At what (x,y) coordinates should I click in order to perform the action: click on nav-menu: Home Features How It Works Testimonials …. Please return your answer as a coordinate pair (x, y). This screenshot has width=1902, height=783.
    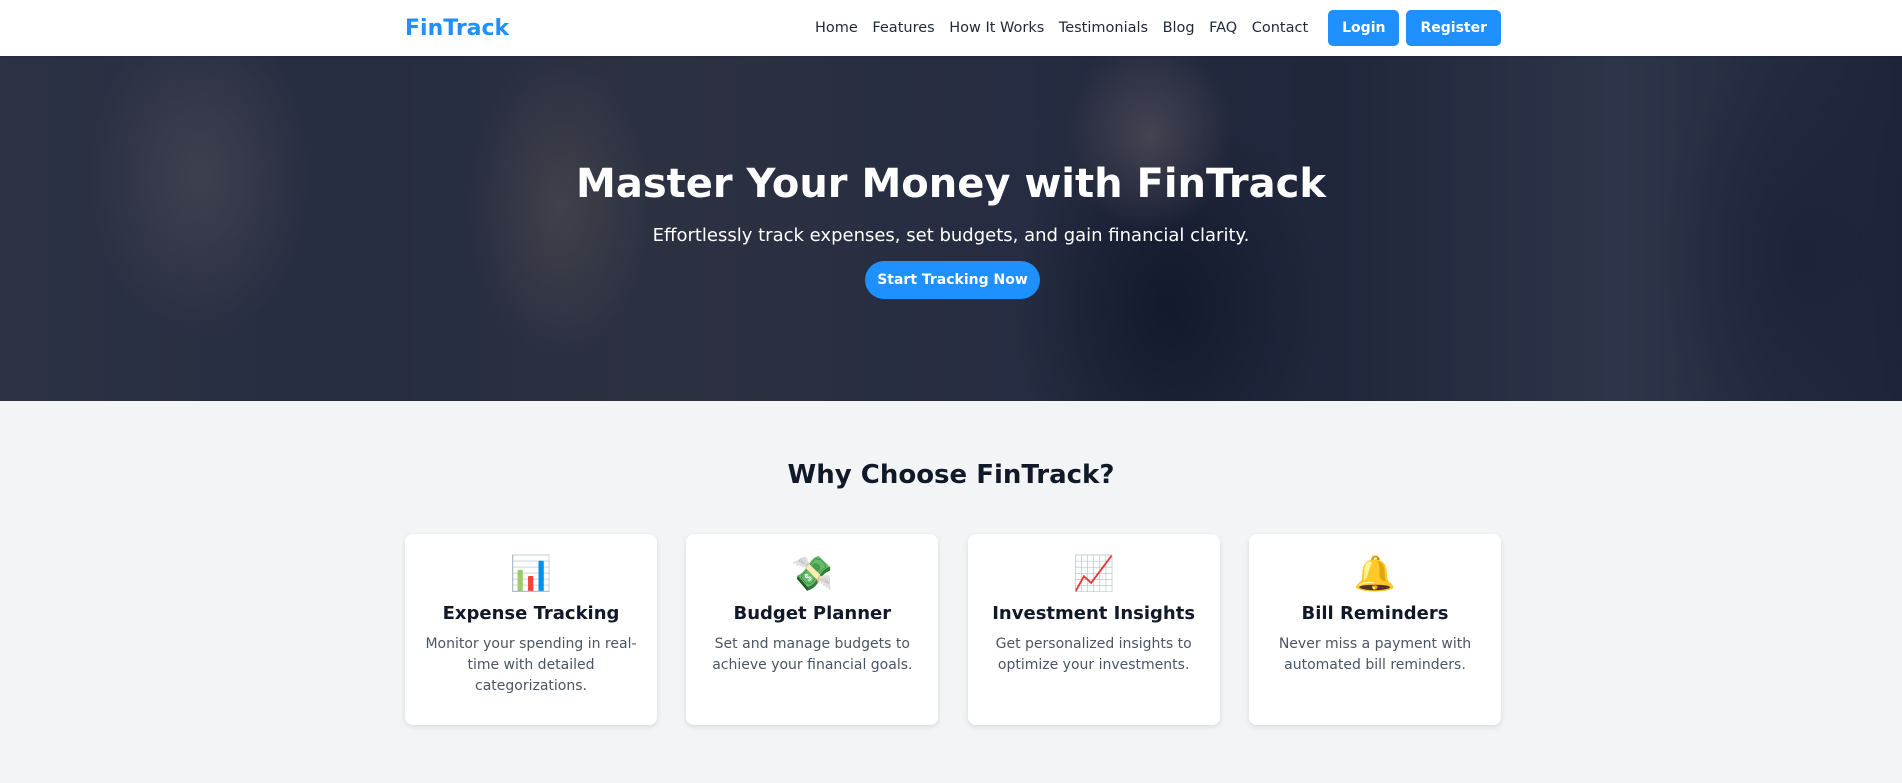
    Looking at the image, I should click on (1158, 28).